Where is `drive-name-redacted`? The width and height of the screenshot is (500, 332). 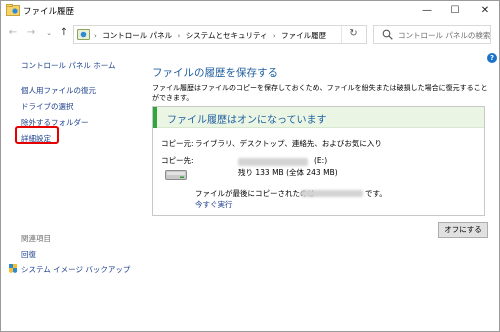 drive-name-redacted is located at coordinates (273, 162).